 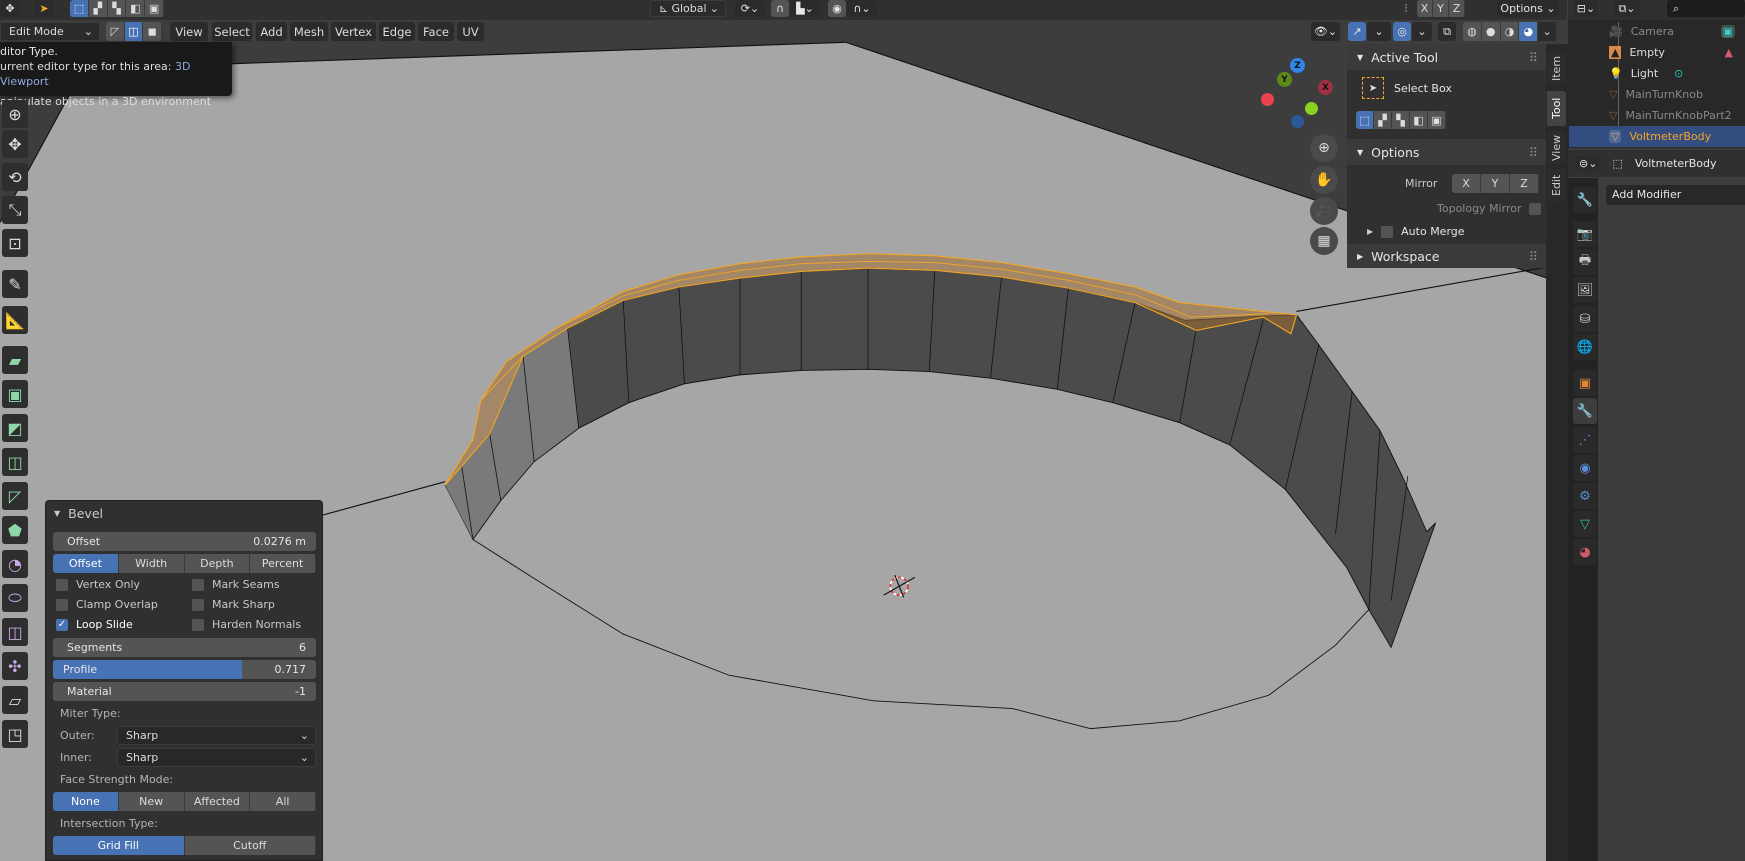 I want to click on face-strength-selector: None New Affected All, so click(x=184, y=801).